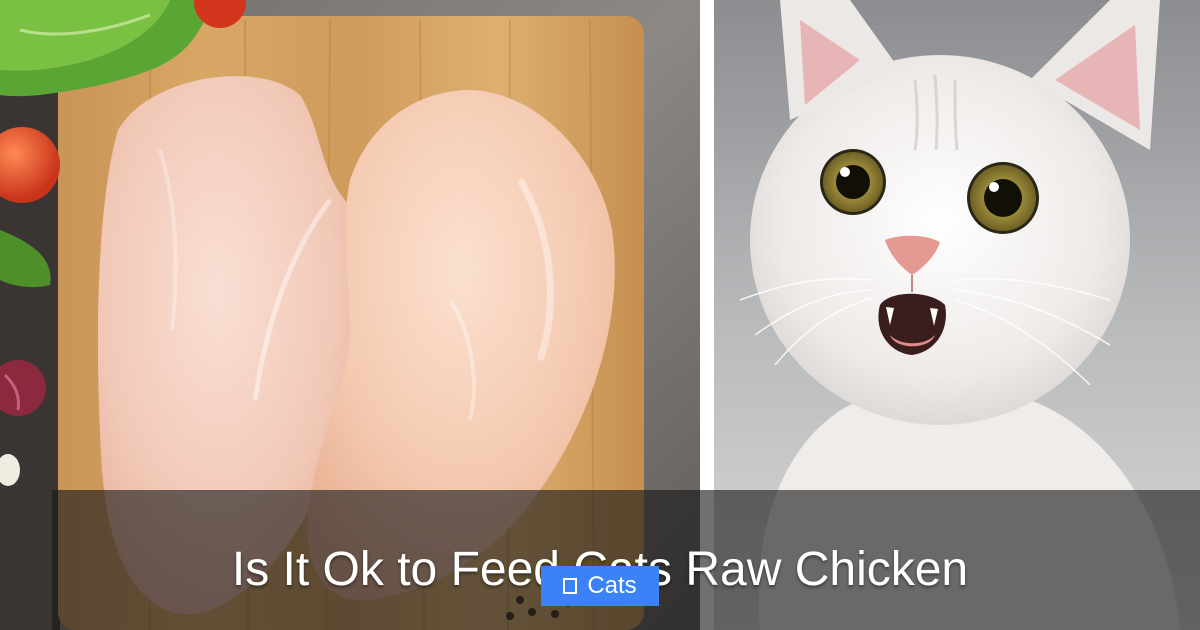  Describe the element at coordinates (612, 585) in the screenshot. I see `category-label: Cats` at that location.